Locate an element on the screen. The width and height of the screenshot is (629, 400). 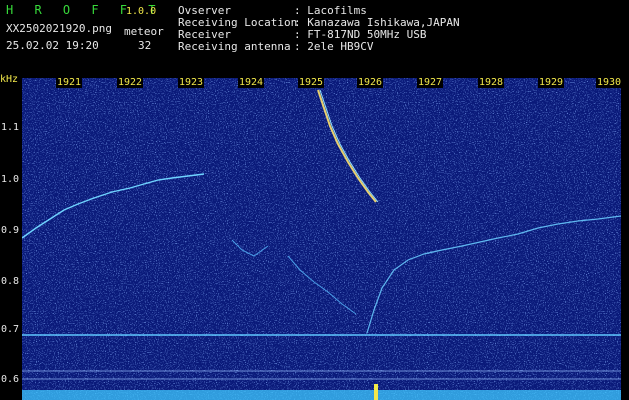
x-tick-1924: 1924 is located at coordinates (251, 82).